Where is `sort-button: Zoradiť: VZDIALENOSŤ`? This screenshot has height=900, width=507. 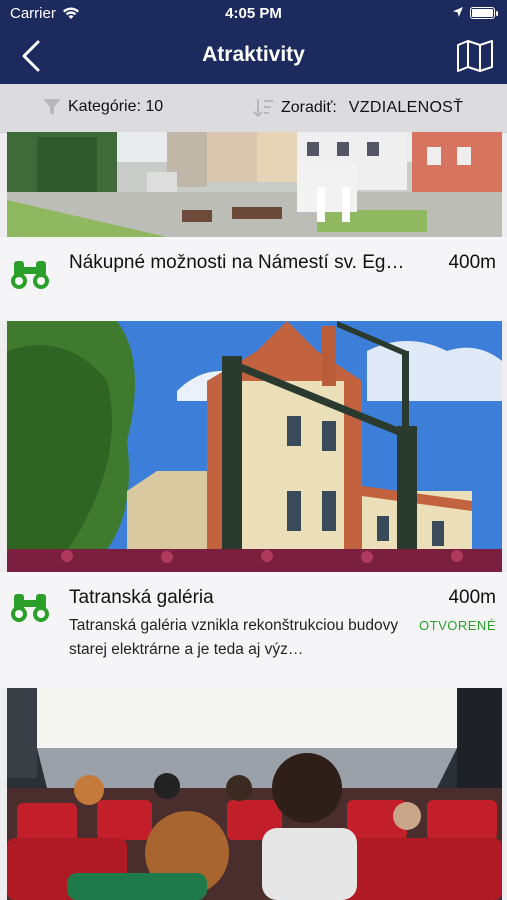
sort-button: Zoradiť: VZDIALENOSŤ is located at coordinates (358, 108).